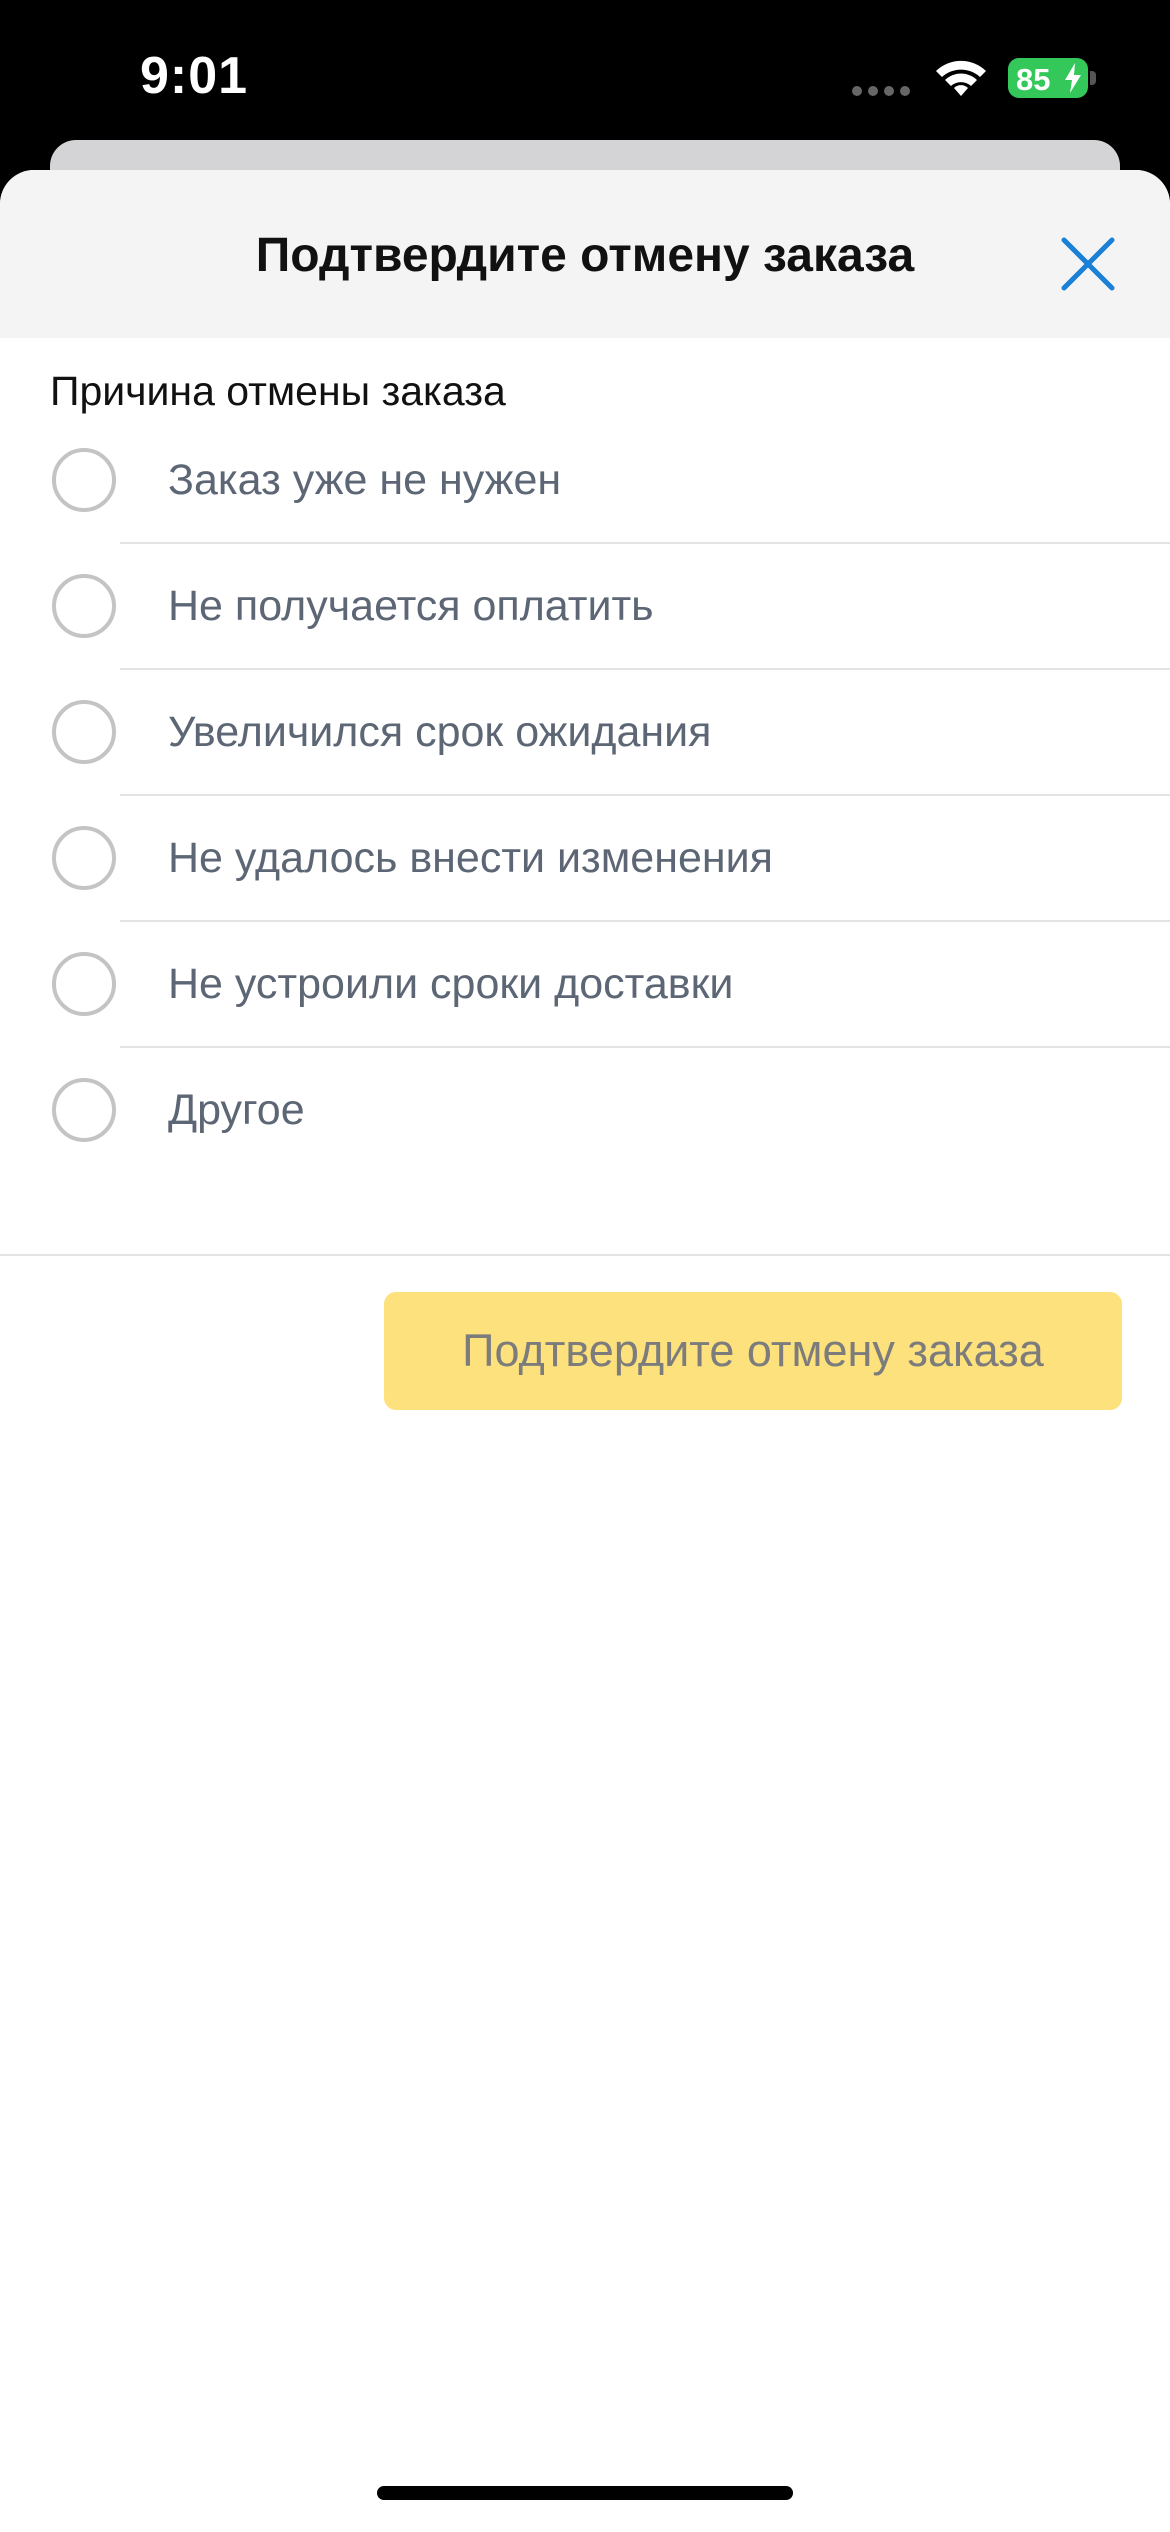 The width and height of the screenshot is (1170, 2532). Describe the element at coordinates (365, 480) in the screenshot. I see `option-label: Заказ уже не нужен` at that location.